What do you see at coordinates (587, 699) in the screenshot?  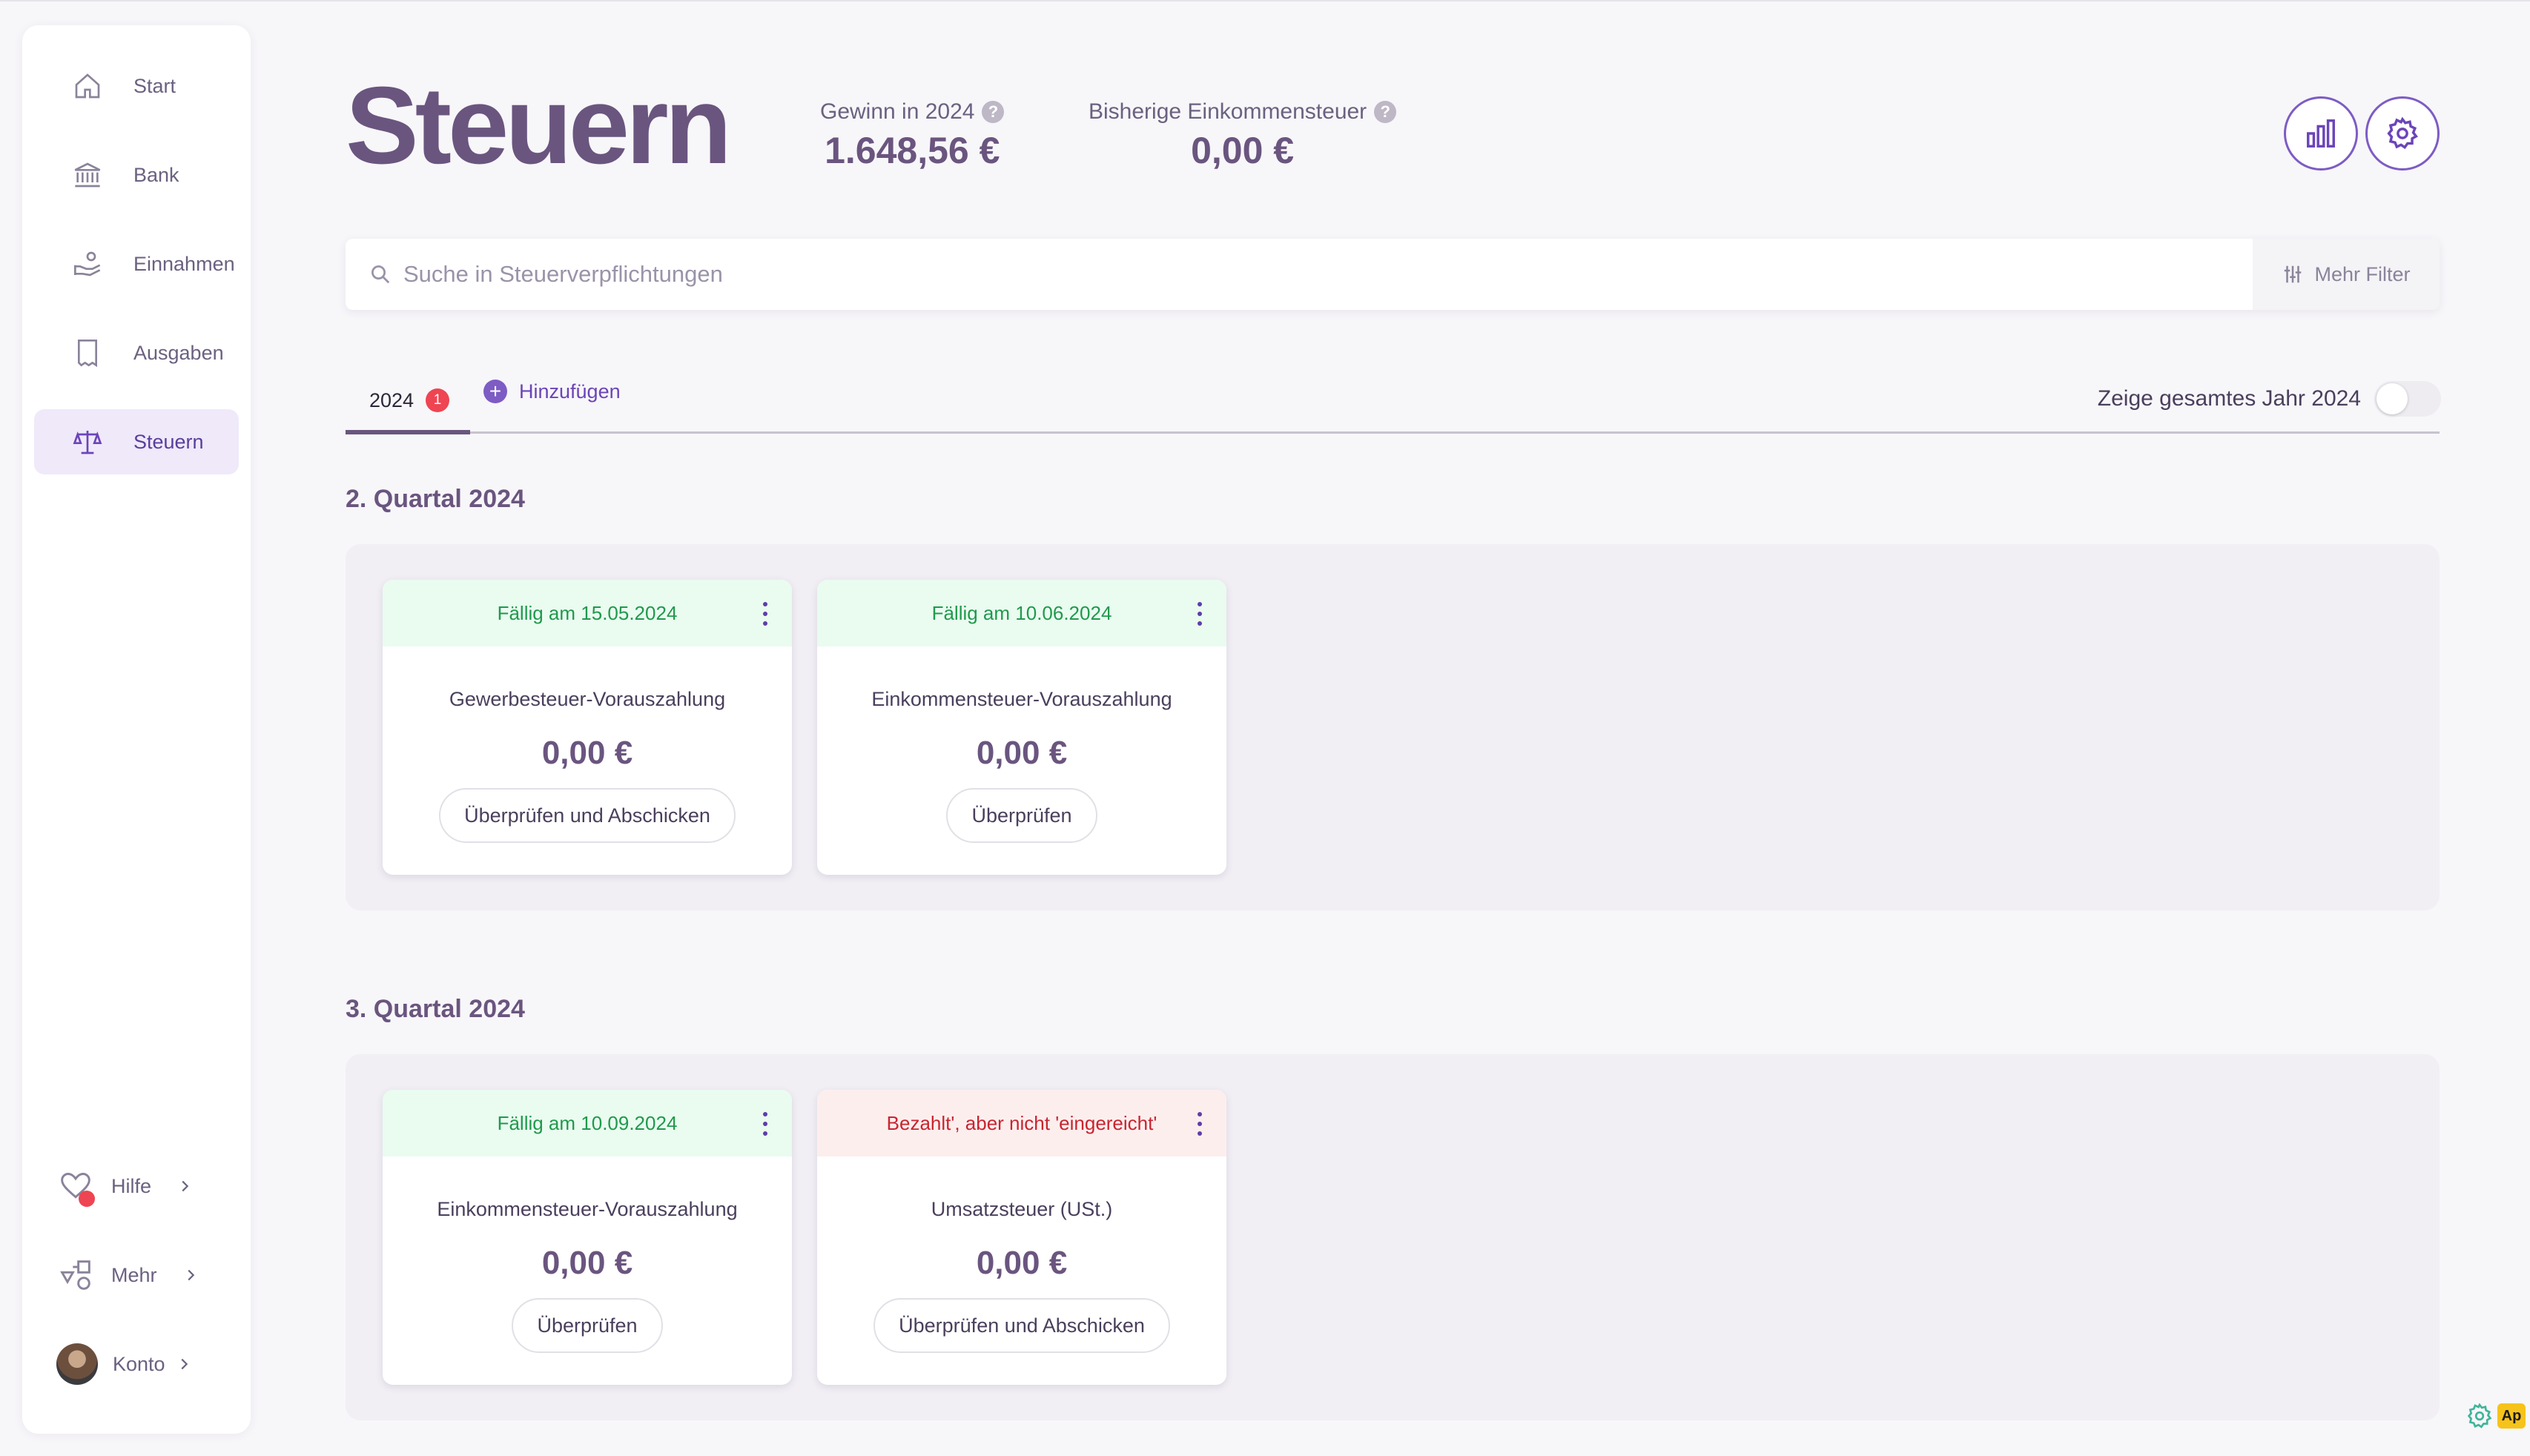 I see `tax-type: Gewerbesteuer-Vorauszahlung` at bounding box center [587, 699].